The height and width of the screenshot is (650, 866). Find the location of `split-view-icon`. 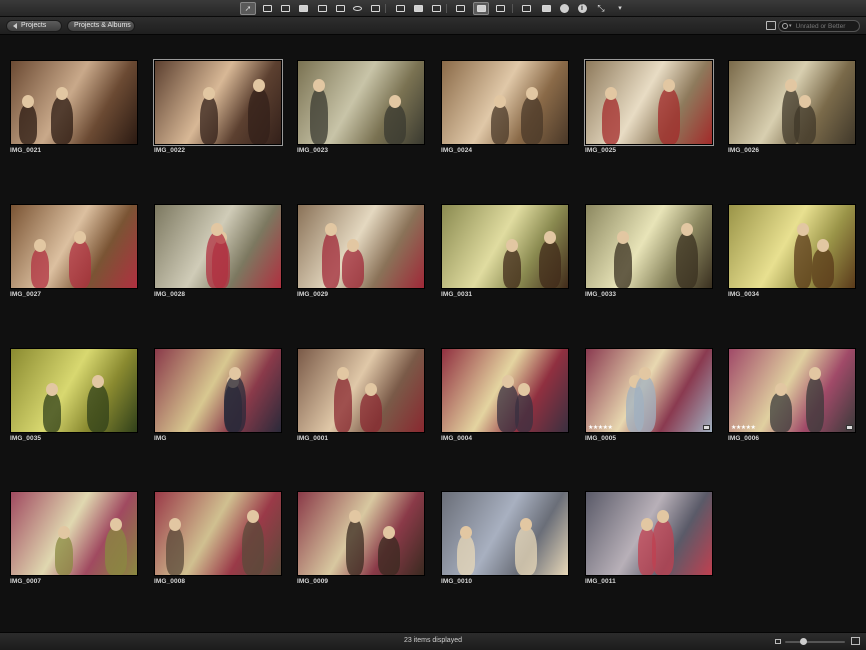

split-view-icon is located at coordinates (418, 8).